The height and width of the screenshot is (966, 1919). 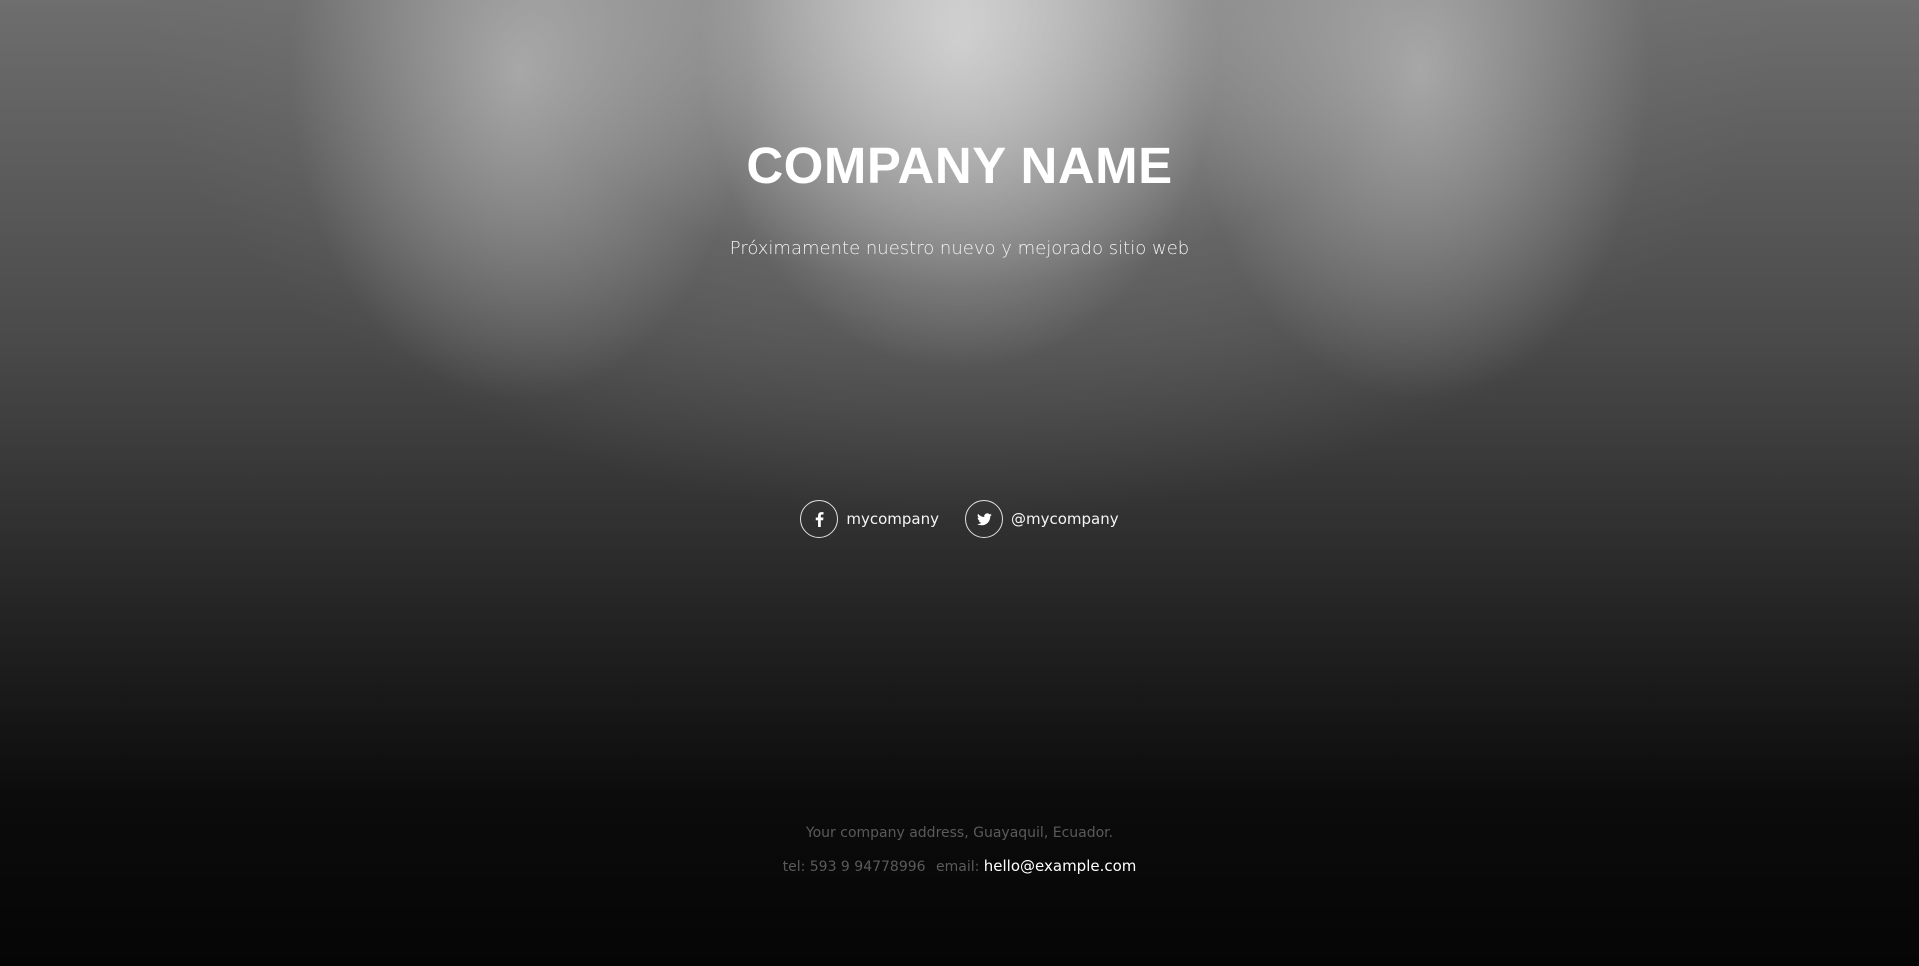 I want to click on telephone-text: tel: 593 9 94778996, so click(x=854, y=867).